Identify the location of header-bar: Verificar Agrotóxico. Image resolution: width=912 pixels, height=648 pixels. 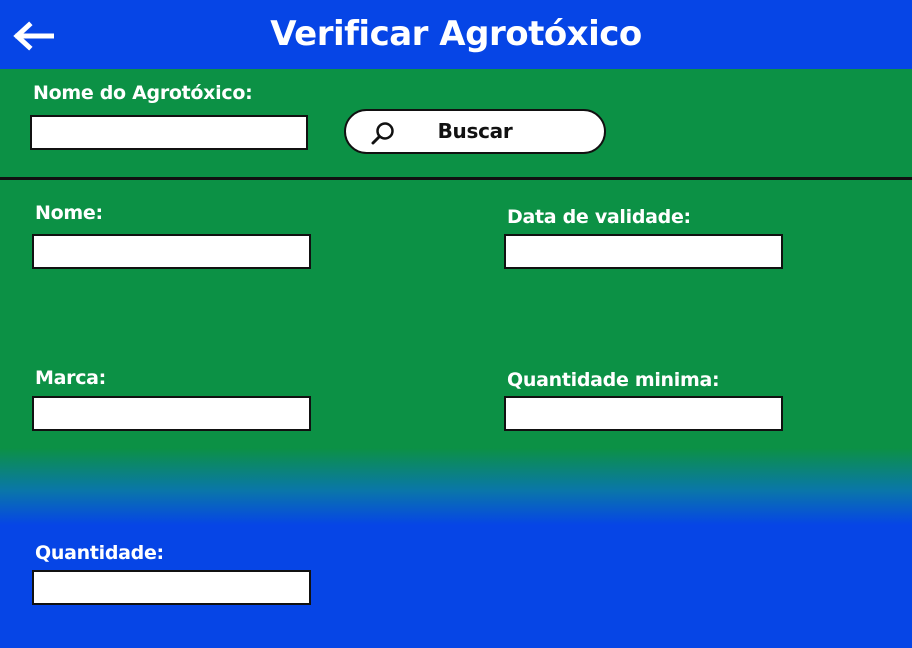
(456, 34).